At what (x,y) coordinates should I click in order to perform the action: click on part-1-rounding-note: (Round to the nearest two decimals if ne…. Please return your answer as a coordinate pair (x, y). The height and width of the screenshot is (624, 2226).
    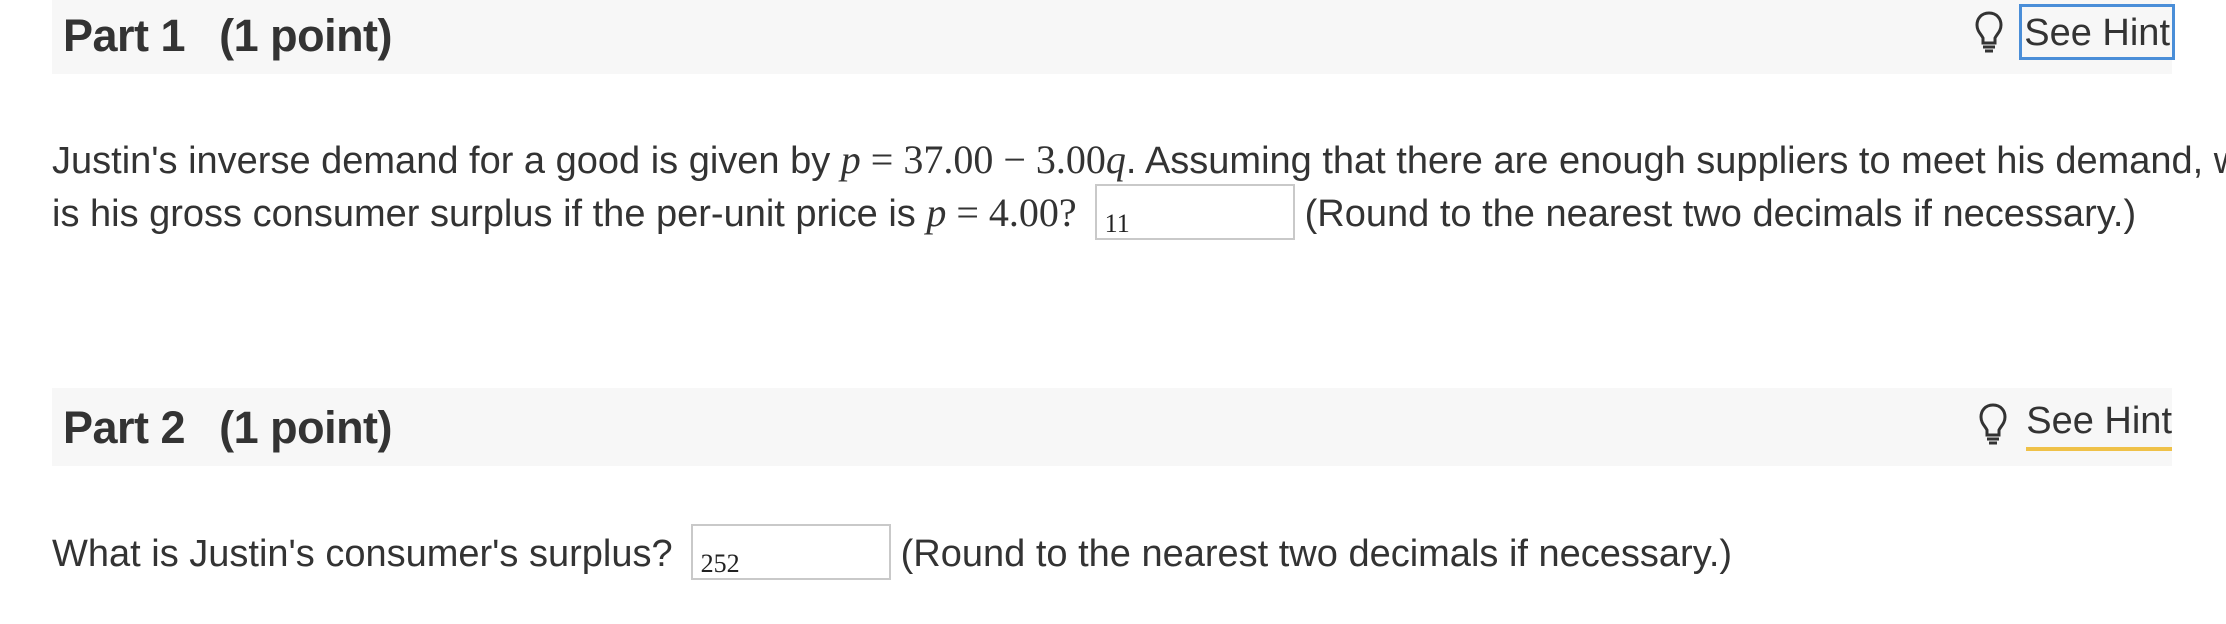
    Looking at the image, I should click on (1720, 214).